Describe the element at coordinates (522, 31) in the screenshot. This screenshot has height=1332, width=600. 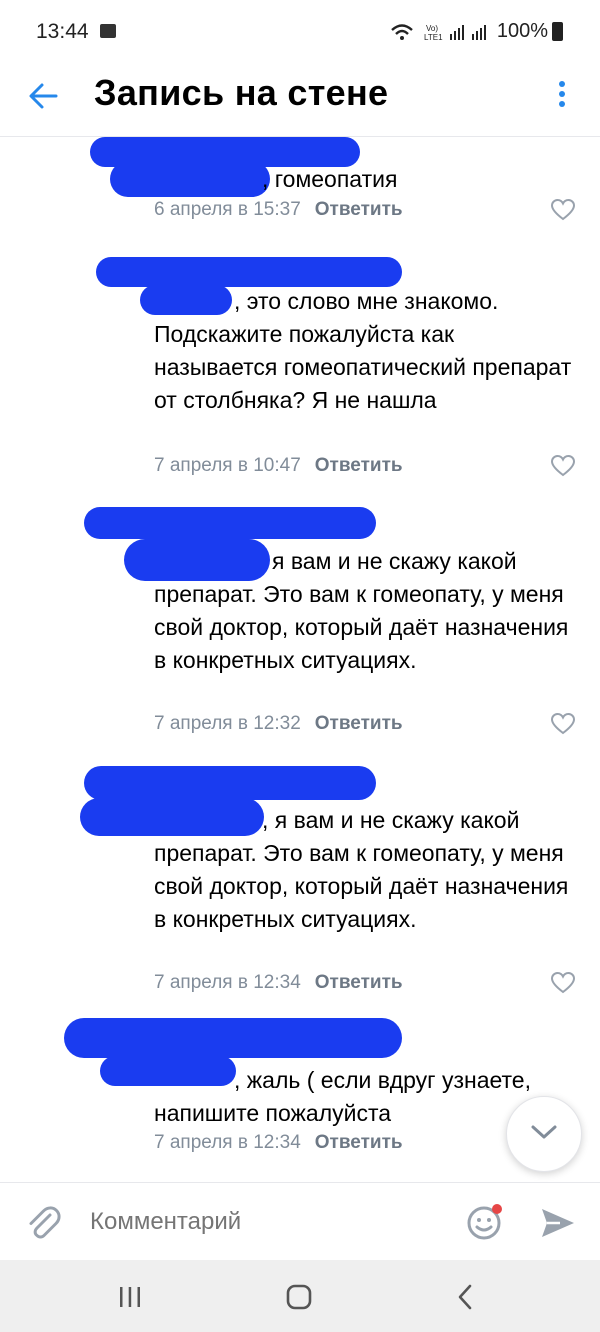
I see `battery-percent: 100%` at that location.